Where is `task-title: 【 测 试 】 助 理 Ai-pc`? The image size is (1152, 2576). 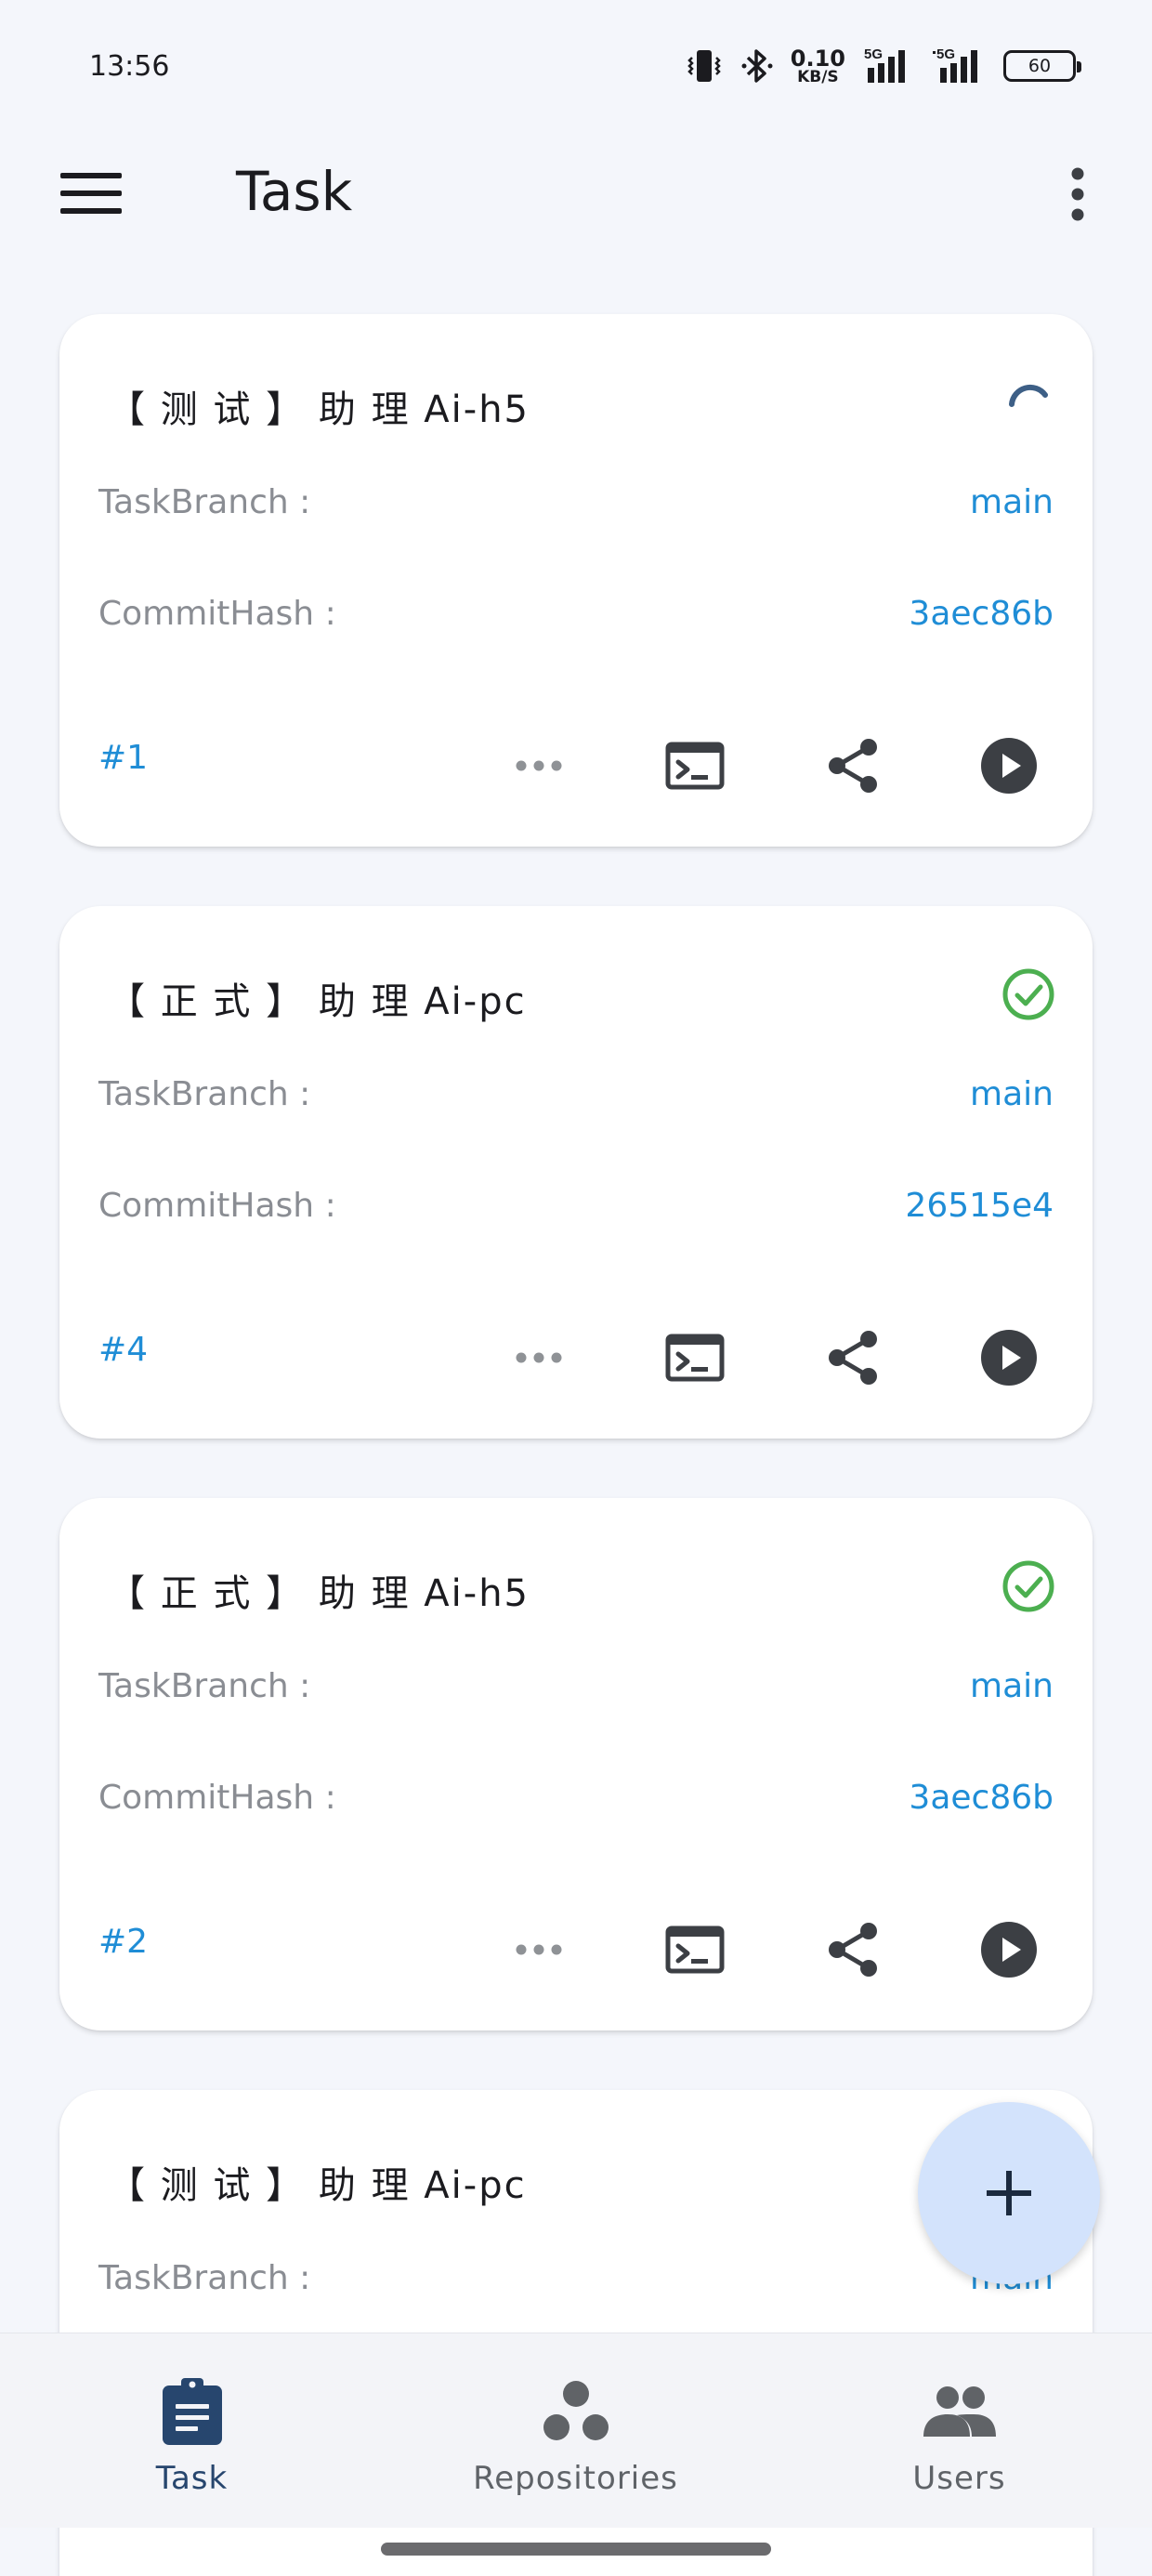
task-title: 【 测 试 】 助 理 Ai-pc is located at coordinates (317, 2185).